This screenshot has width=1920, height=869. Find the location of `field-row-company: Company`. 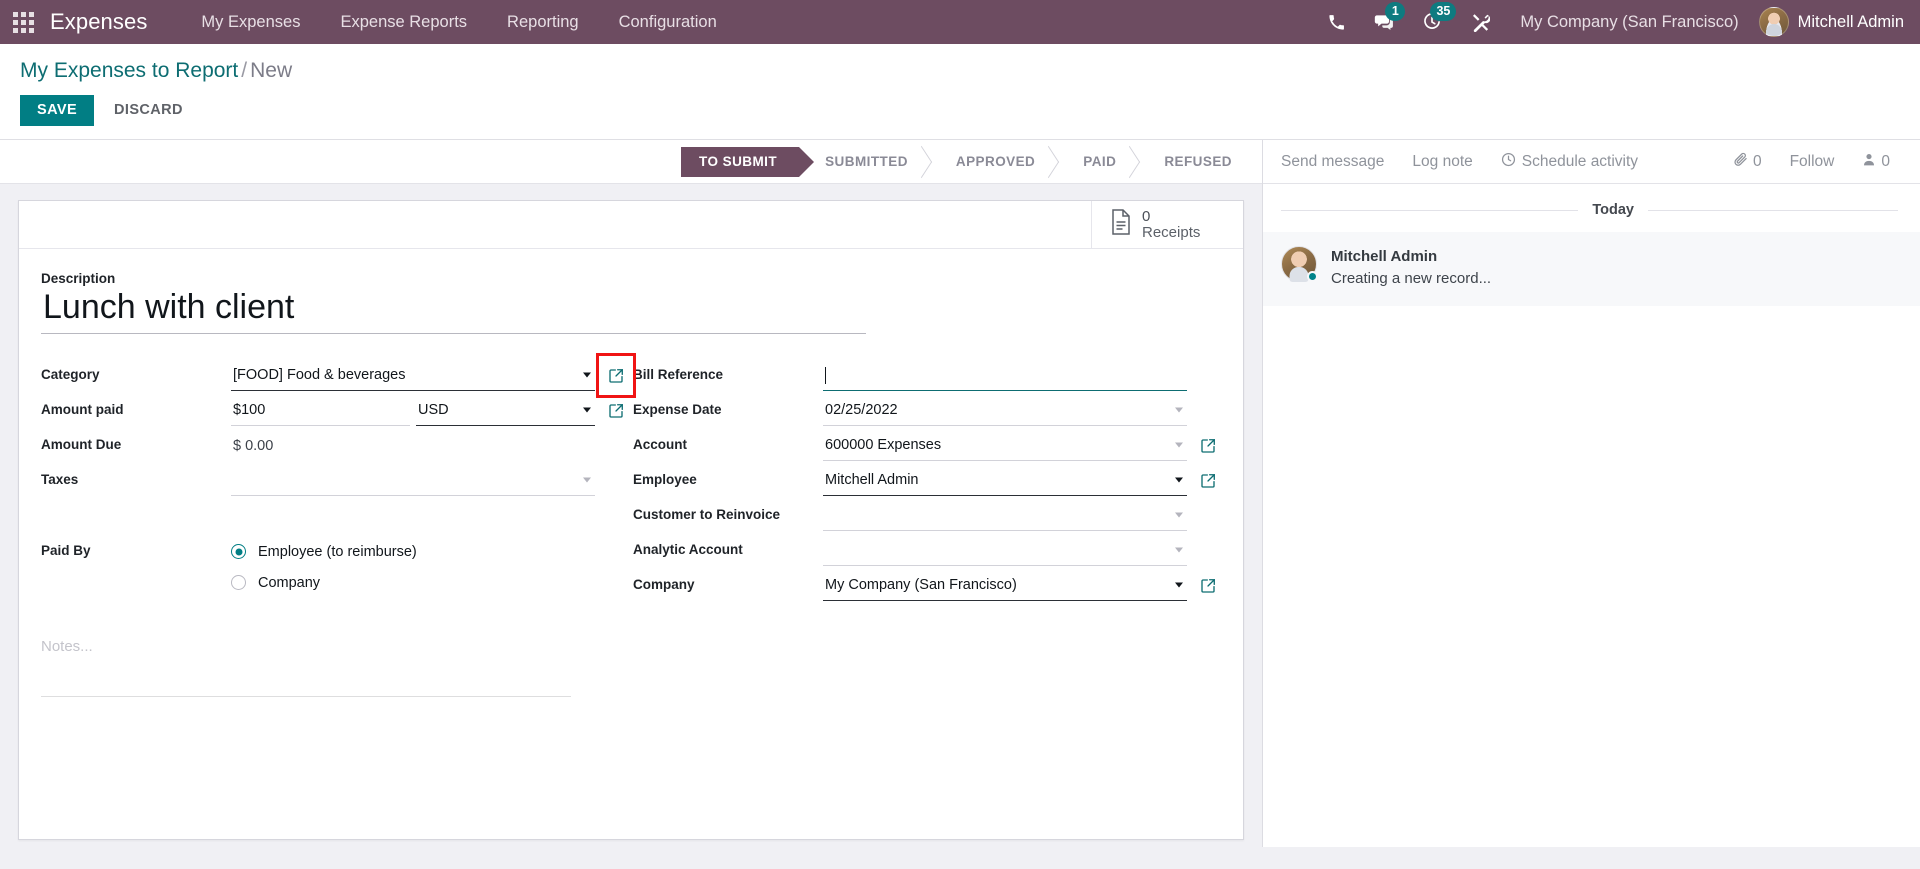

field-row-company: Company is located at coordinates (927, 587).